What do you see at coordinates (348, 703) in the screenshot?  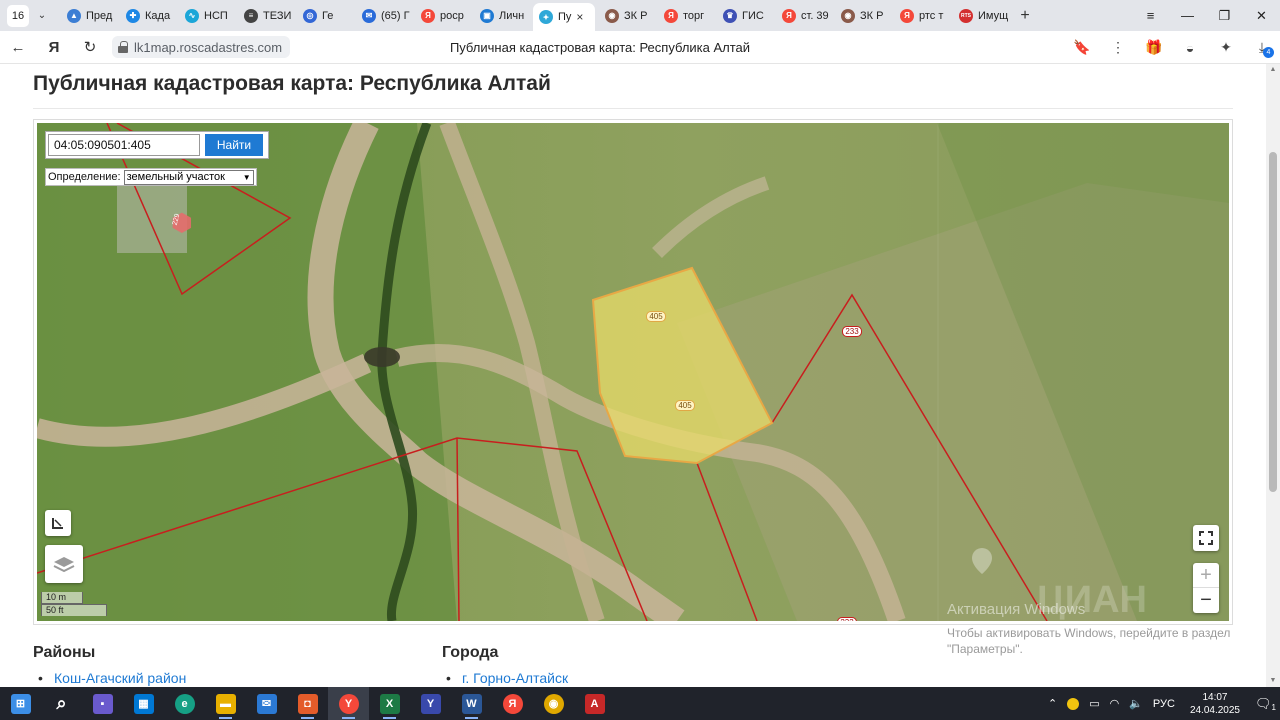 I see `taskbar-yandex-browser: Y` at bounding box center [348, 703].